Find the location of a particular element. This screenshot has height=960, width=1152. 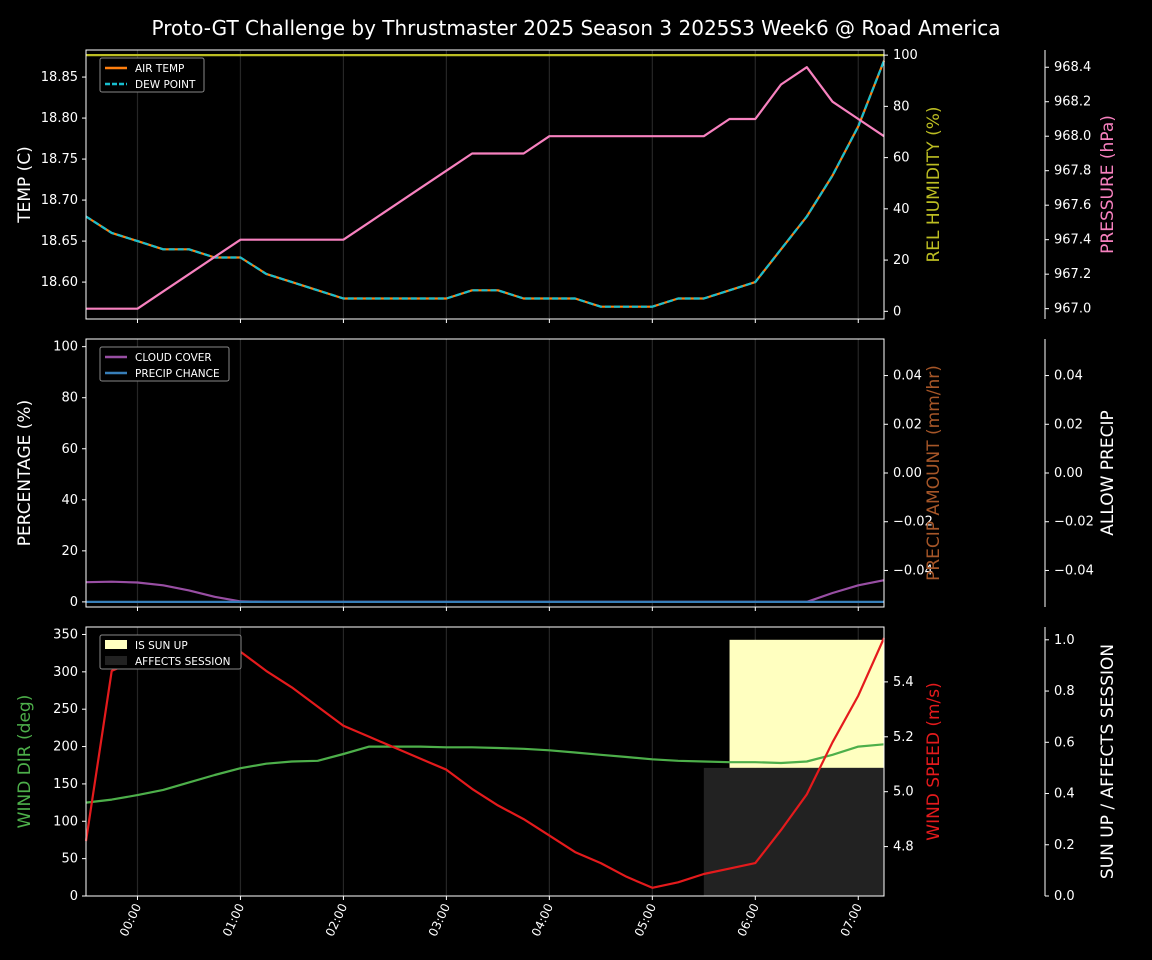

y-right-tick-label: 0.04 is located at coordinates (907, 376).